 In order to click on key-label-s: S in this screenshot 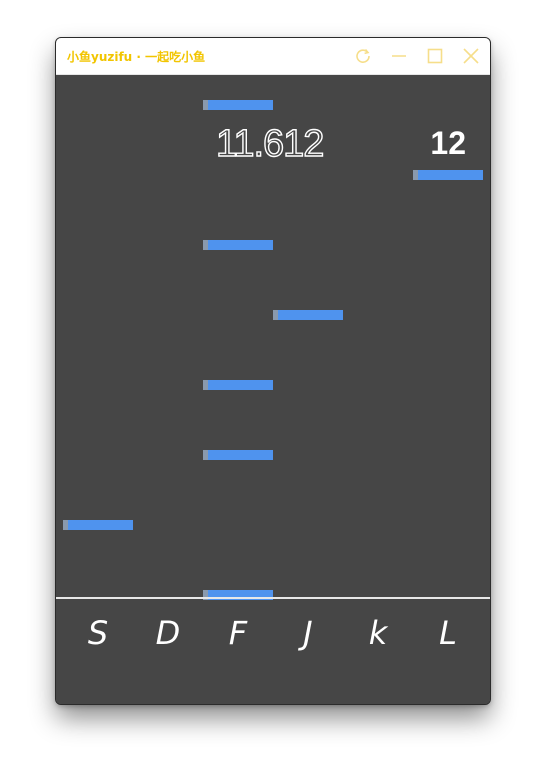, I will do `click(98, 633)`.